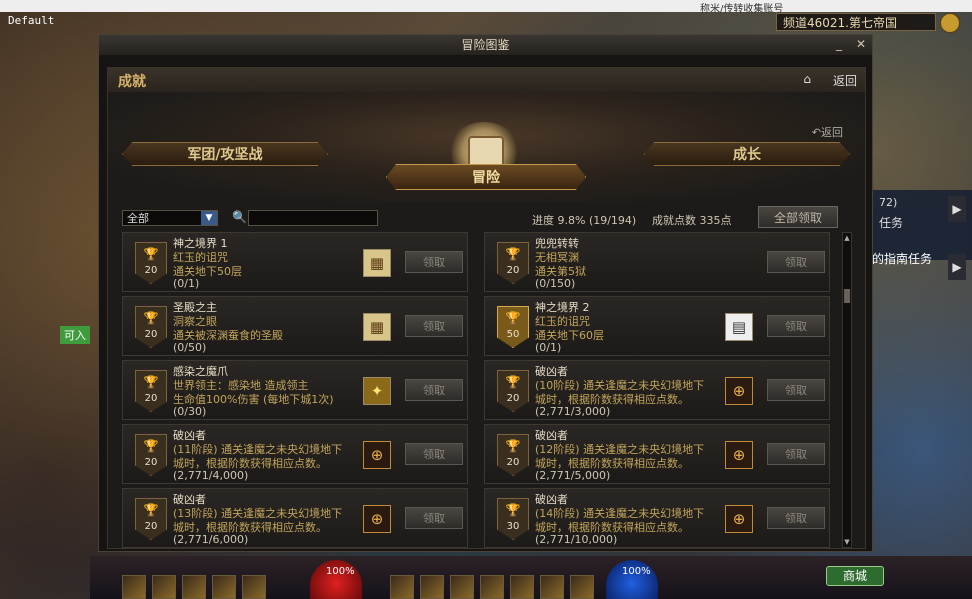  Describe the element at coordinates (839, 44) in the screenshot. I see `minimize-button: _` at that location.